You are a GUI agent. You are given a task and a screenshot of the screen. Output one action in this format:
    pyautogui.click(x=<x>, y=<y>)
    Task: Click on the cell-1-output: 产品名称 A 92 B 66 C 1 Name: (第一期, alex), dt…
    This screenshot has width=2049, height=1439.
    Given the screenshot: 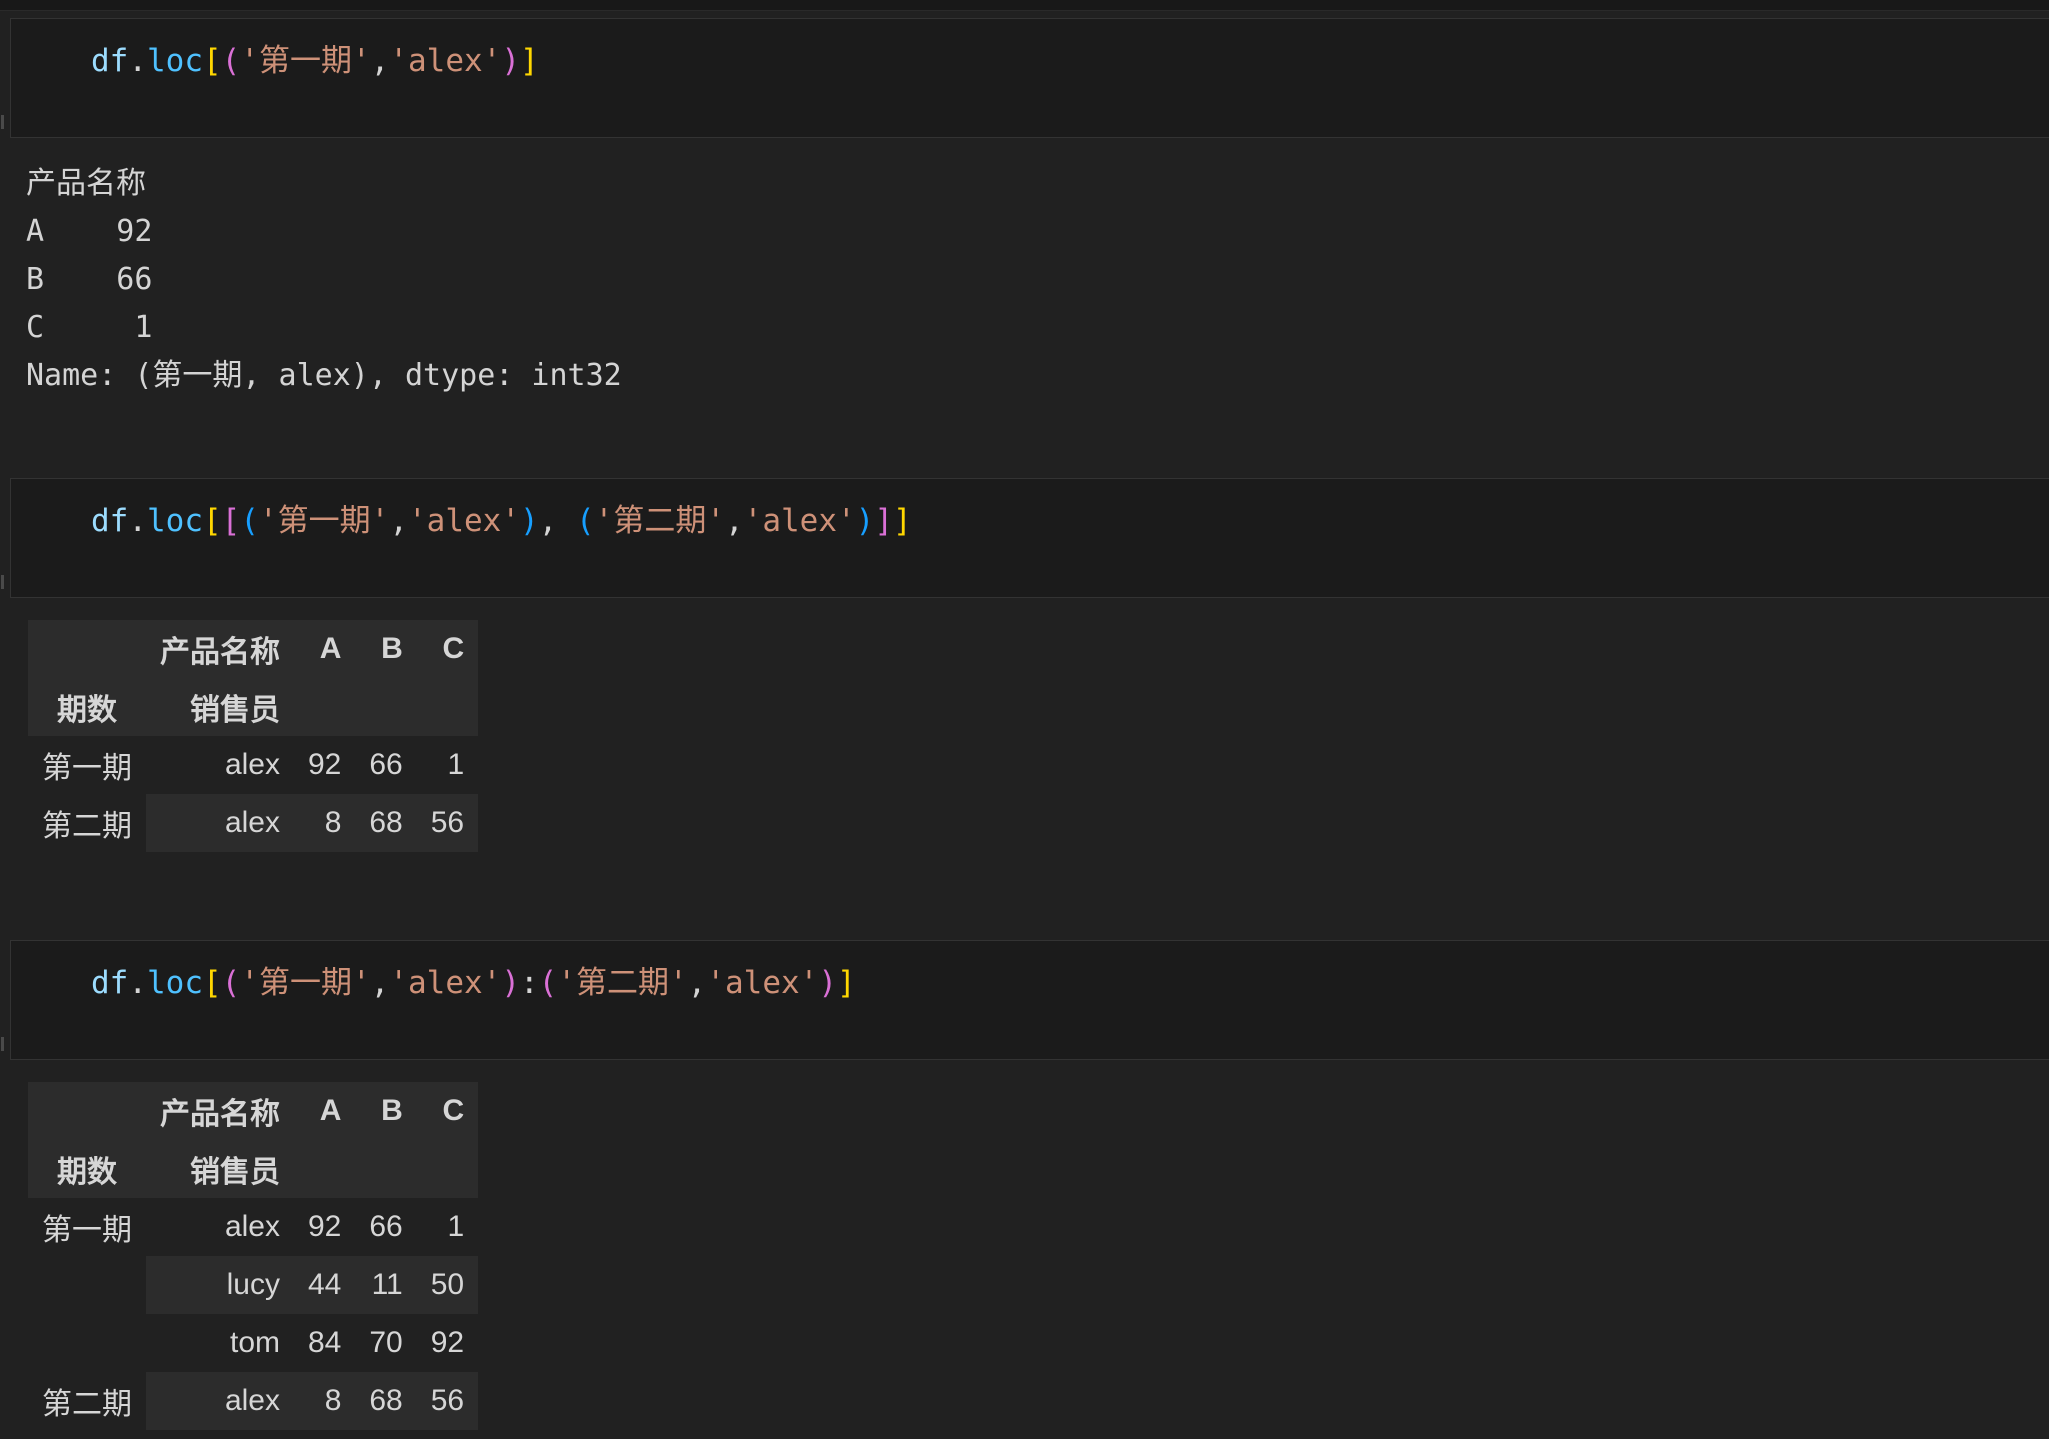 What is the action you would take?
    pyautogui.click(x=324, y=279)
    